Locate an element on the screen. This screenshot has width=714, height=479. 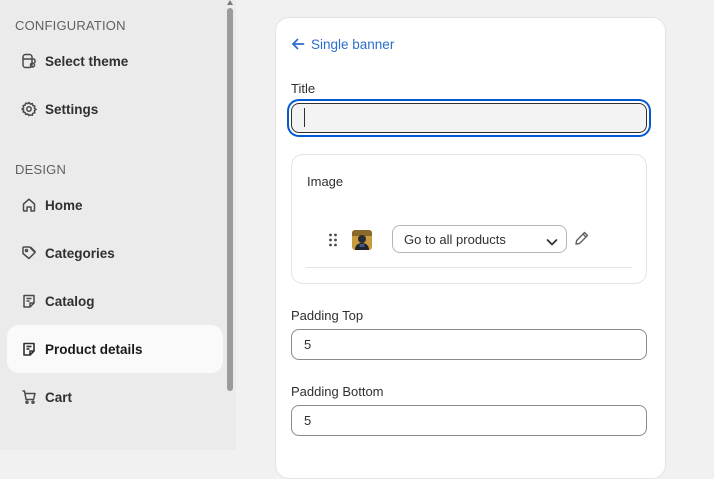
link-select-value: Go to all products is located at coordinates (455, 239).